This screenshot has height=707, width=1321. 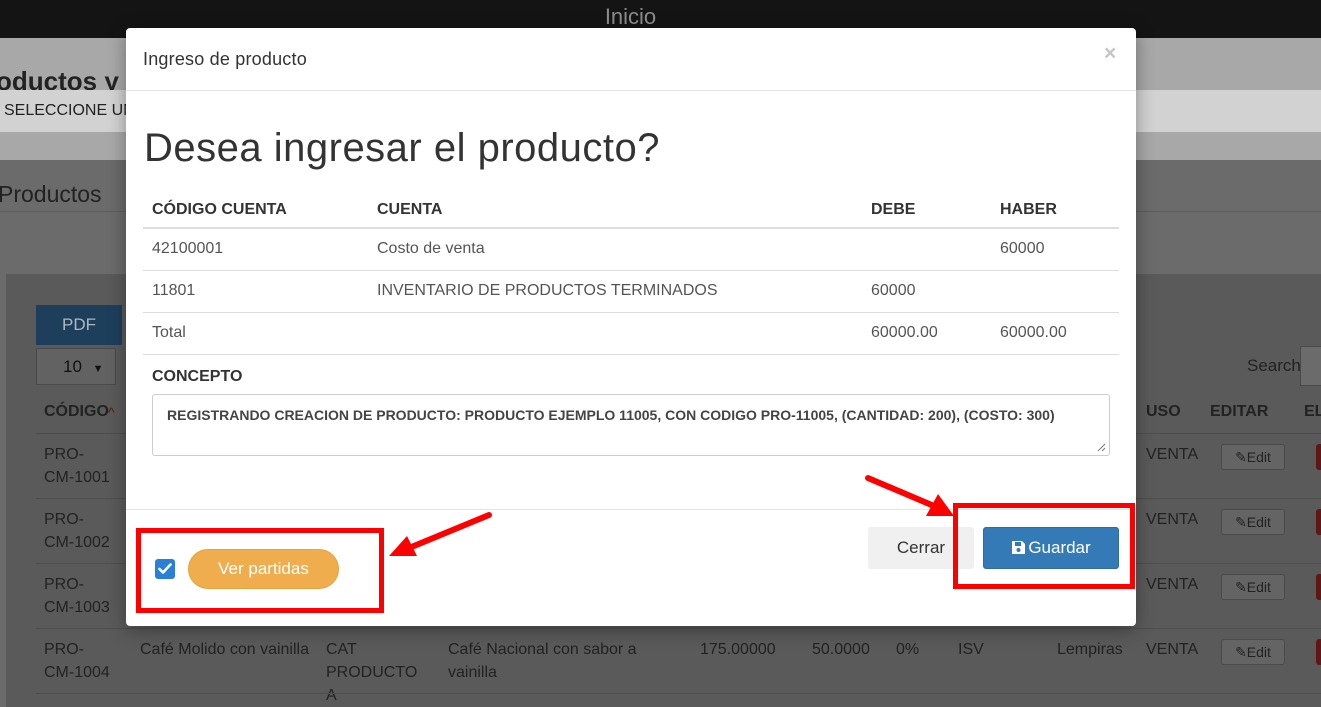 I want to click on total-credit: 60000.00, so click(x=1055, y=333).